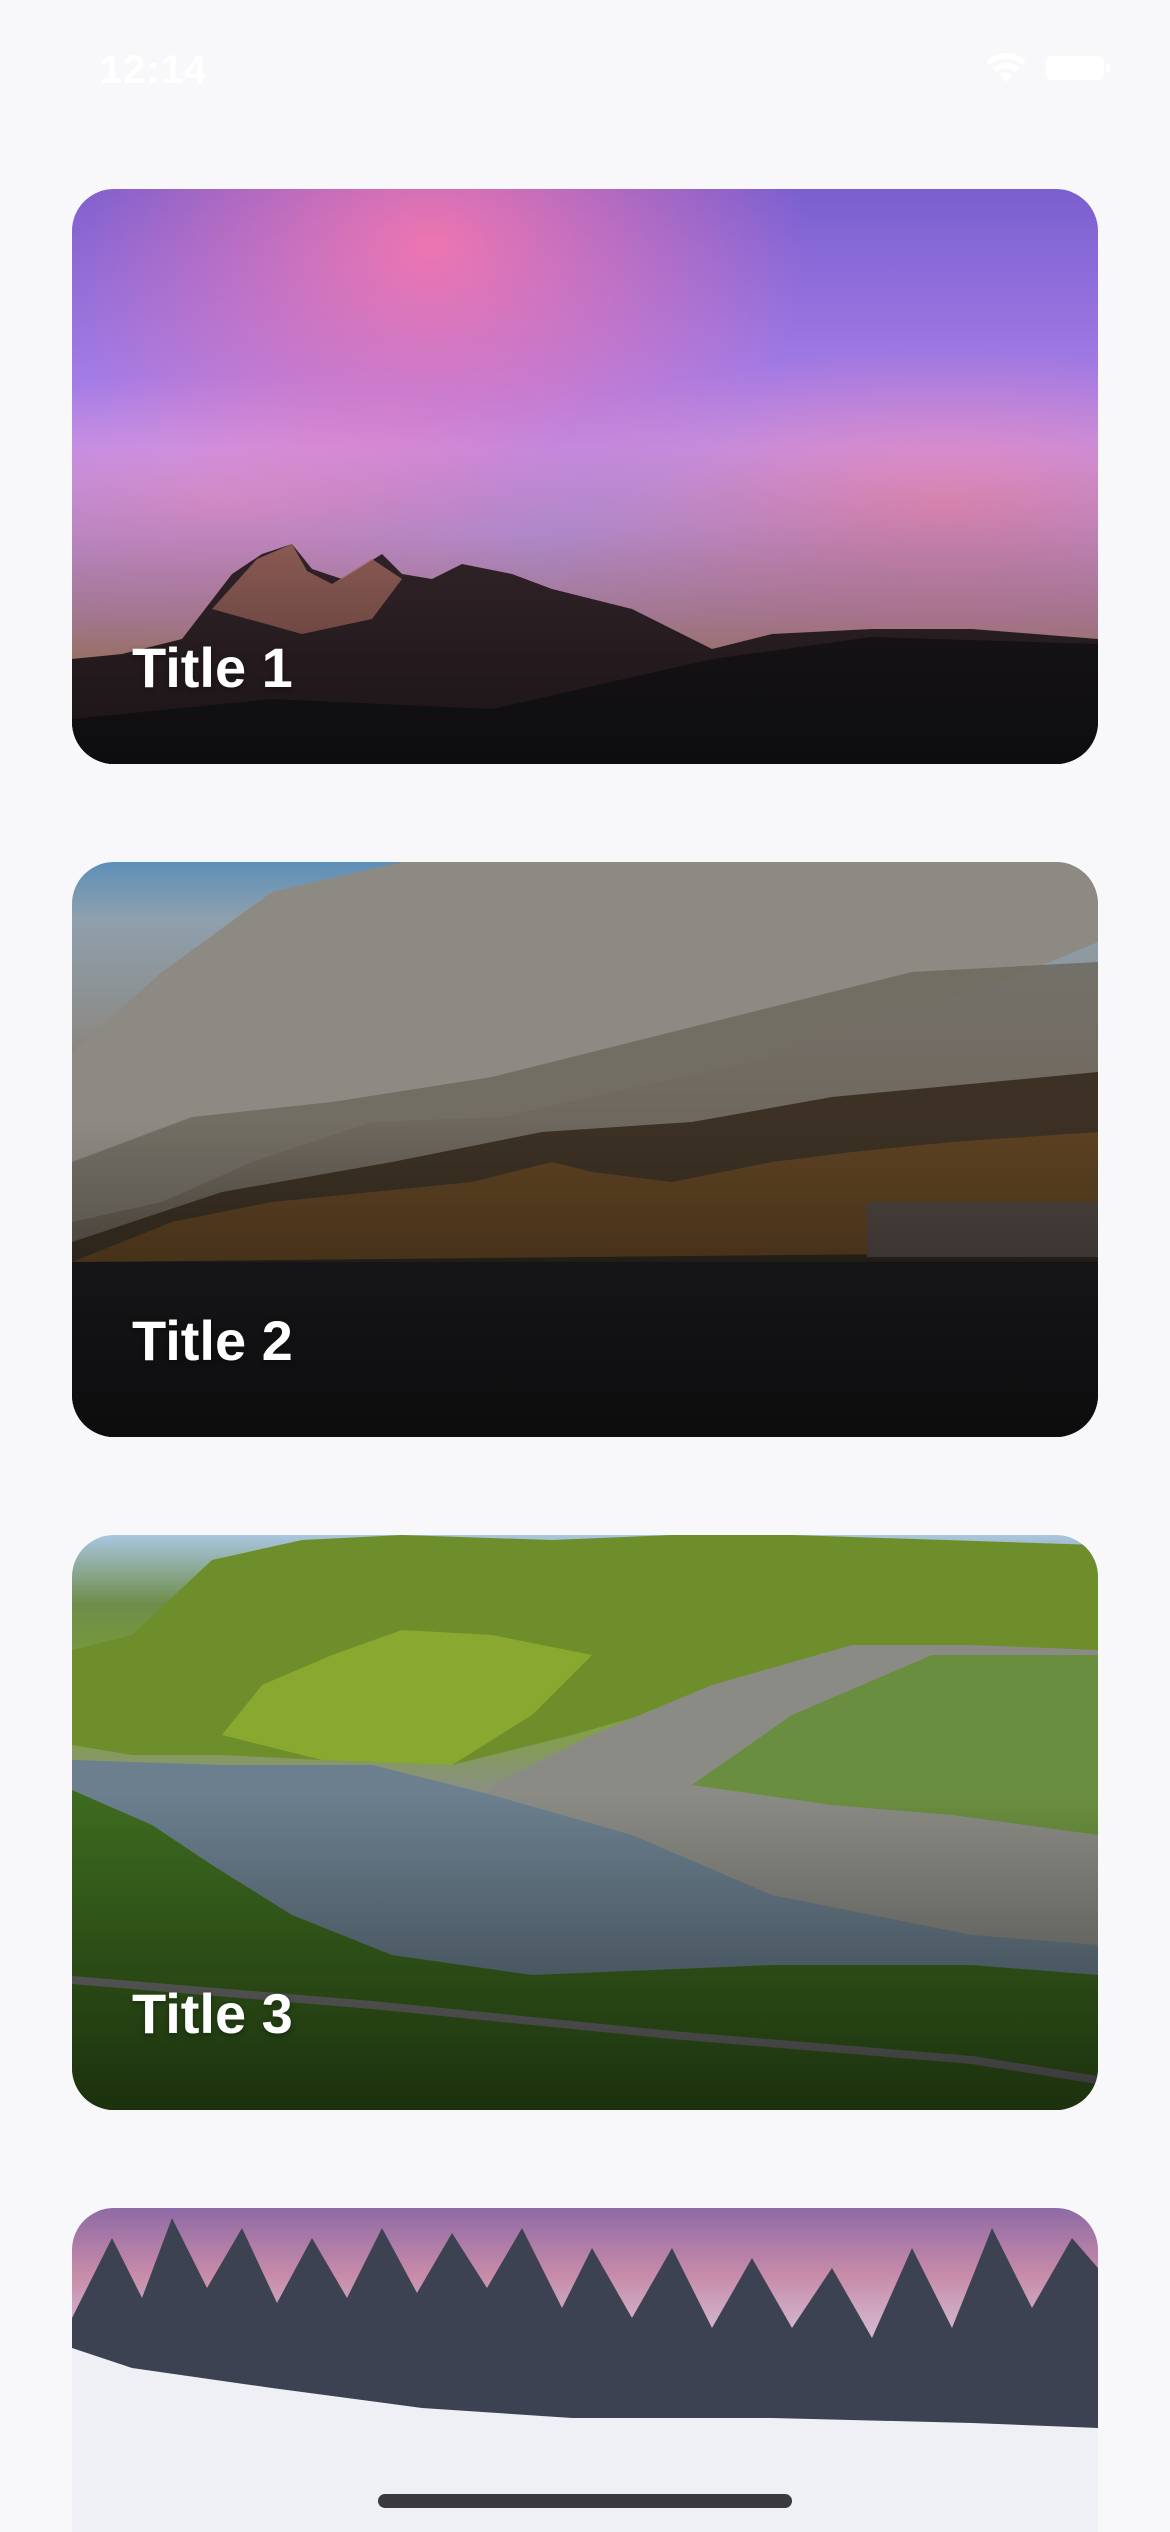  What do you see at coordinates (212, 2013) in the screenshot?
I see `card-title: Title 3` at bounding box center [212, 2013].